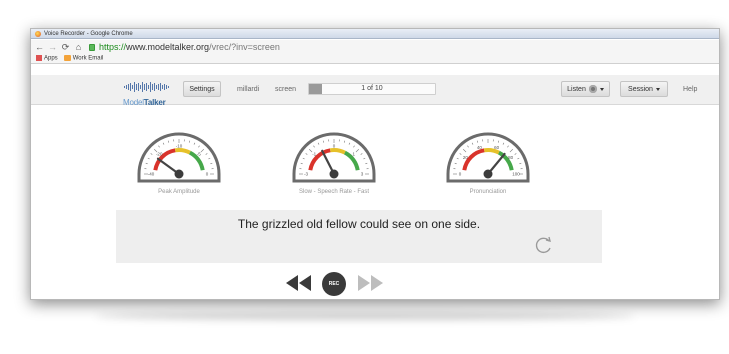  What do you see at coordinates (38, 33) in the screenshot?
I see `chrome-favicon-icon` at bounding box center [38, 33].